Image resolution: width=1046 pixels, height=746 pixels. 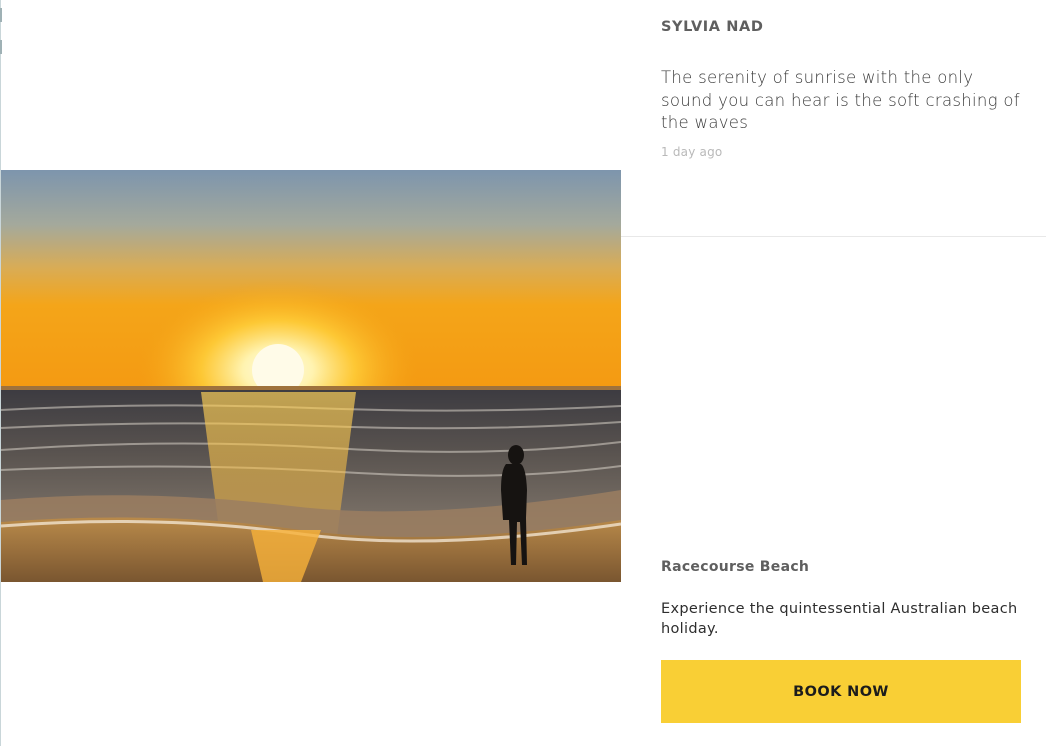 I want to click on section-divider, so click(x=833, y=236).